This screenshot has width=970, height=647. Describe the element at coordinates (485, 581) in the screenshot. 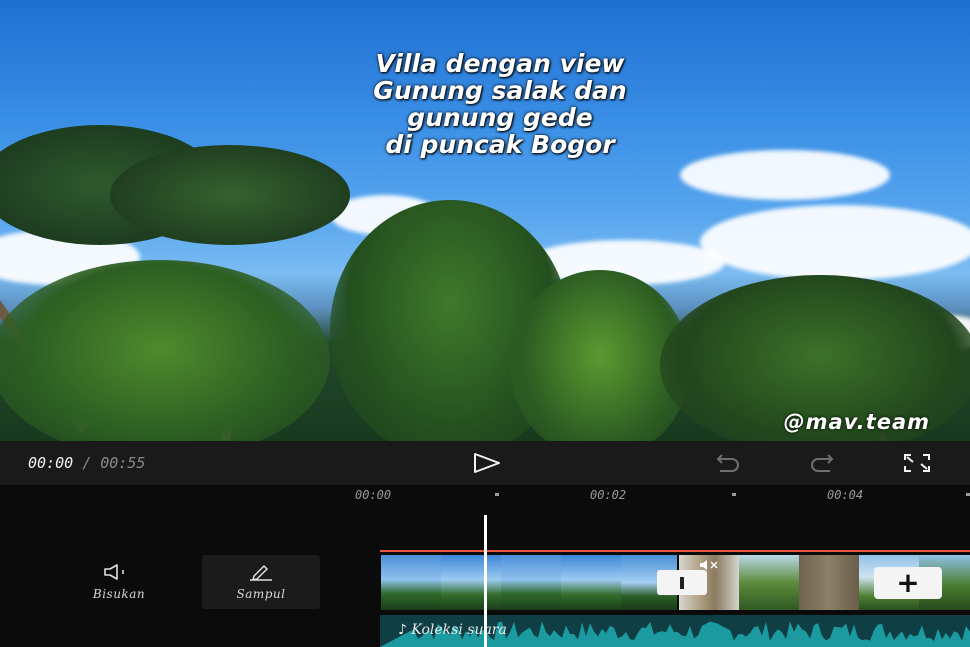

I see `playhead` at that location.